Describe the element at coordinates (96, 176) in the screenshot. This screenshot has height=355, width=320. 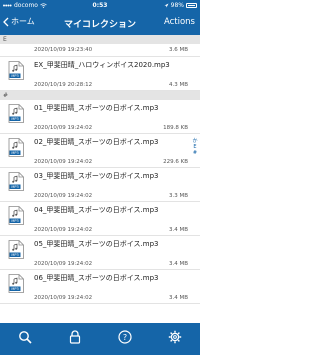
I see `file-name: 03_甲斐田晴_スポーツの日ボイス.mp3` at that location.